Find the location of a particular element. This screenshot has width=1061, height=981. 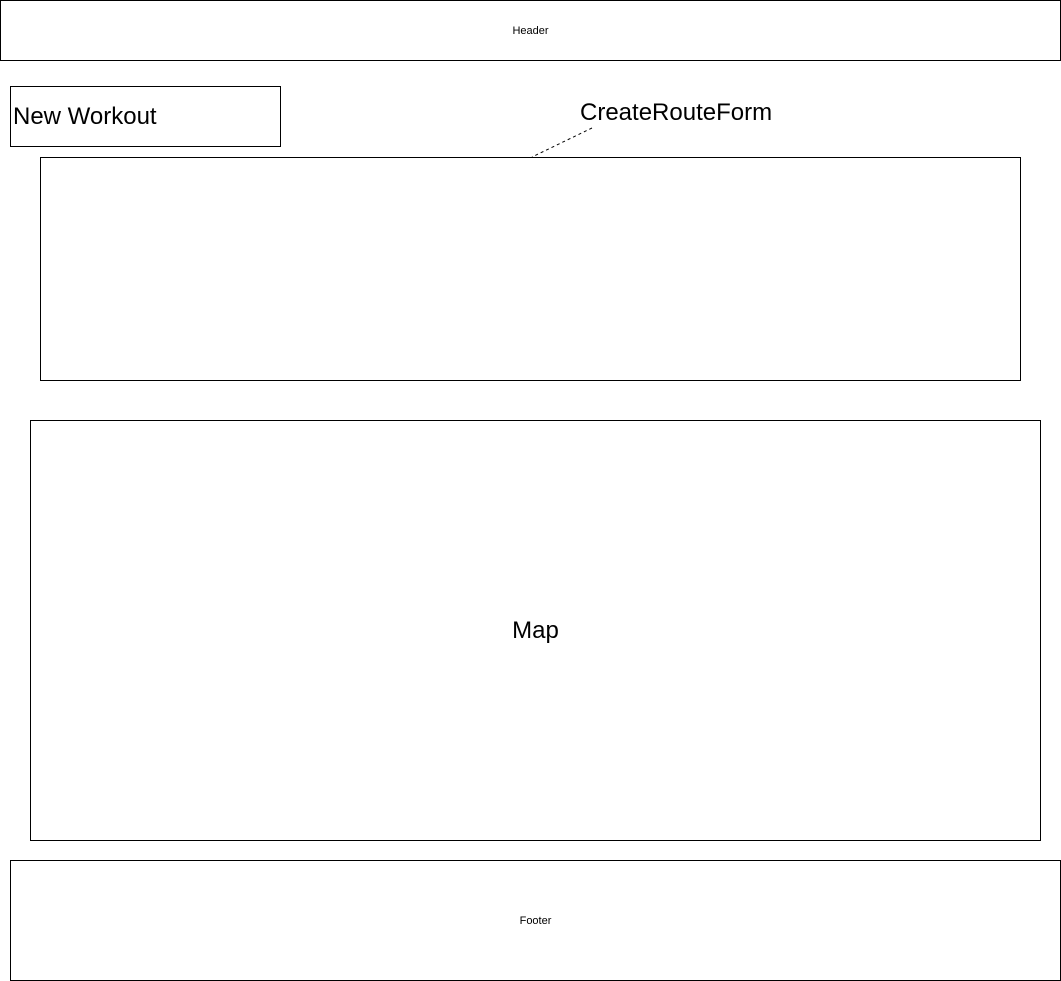

map-label: Map is located at coordinates (535, 630).